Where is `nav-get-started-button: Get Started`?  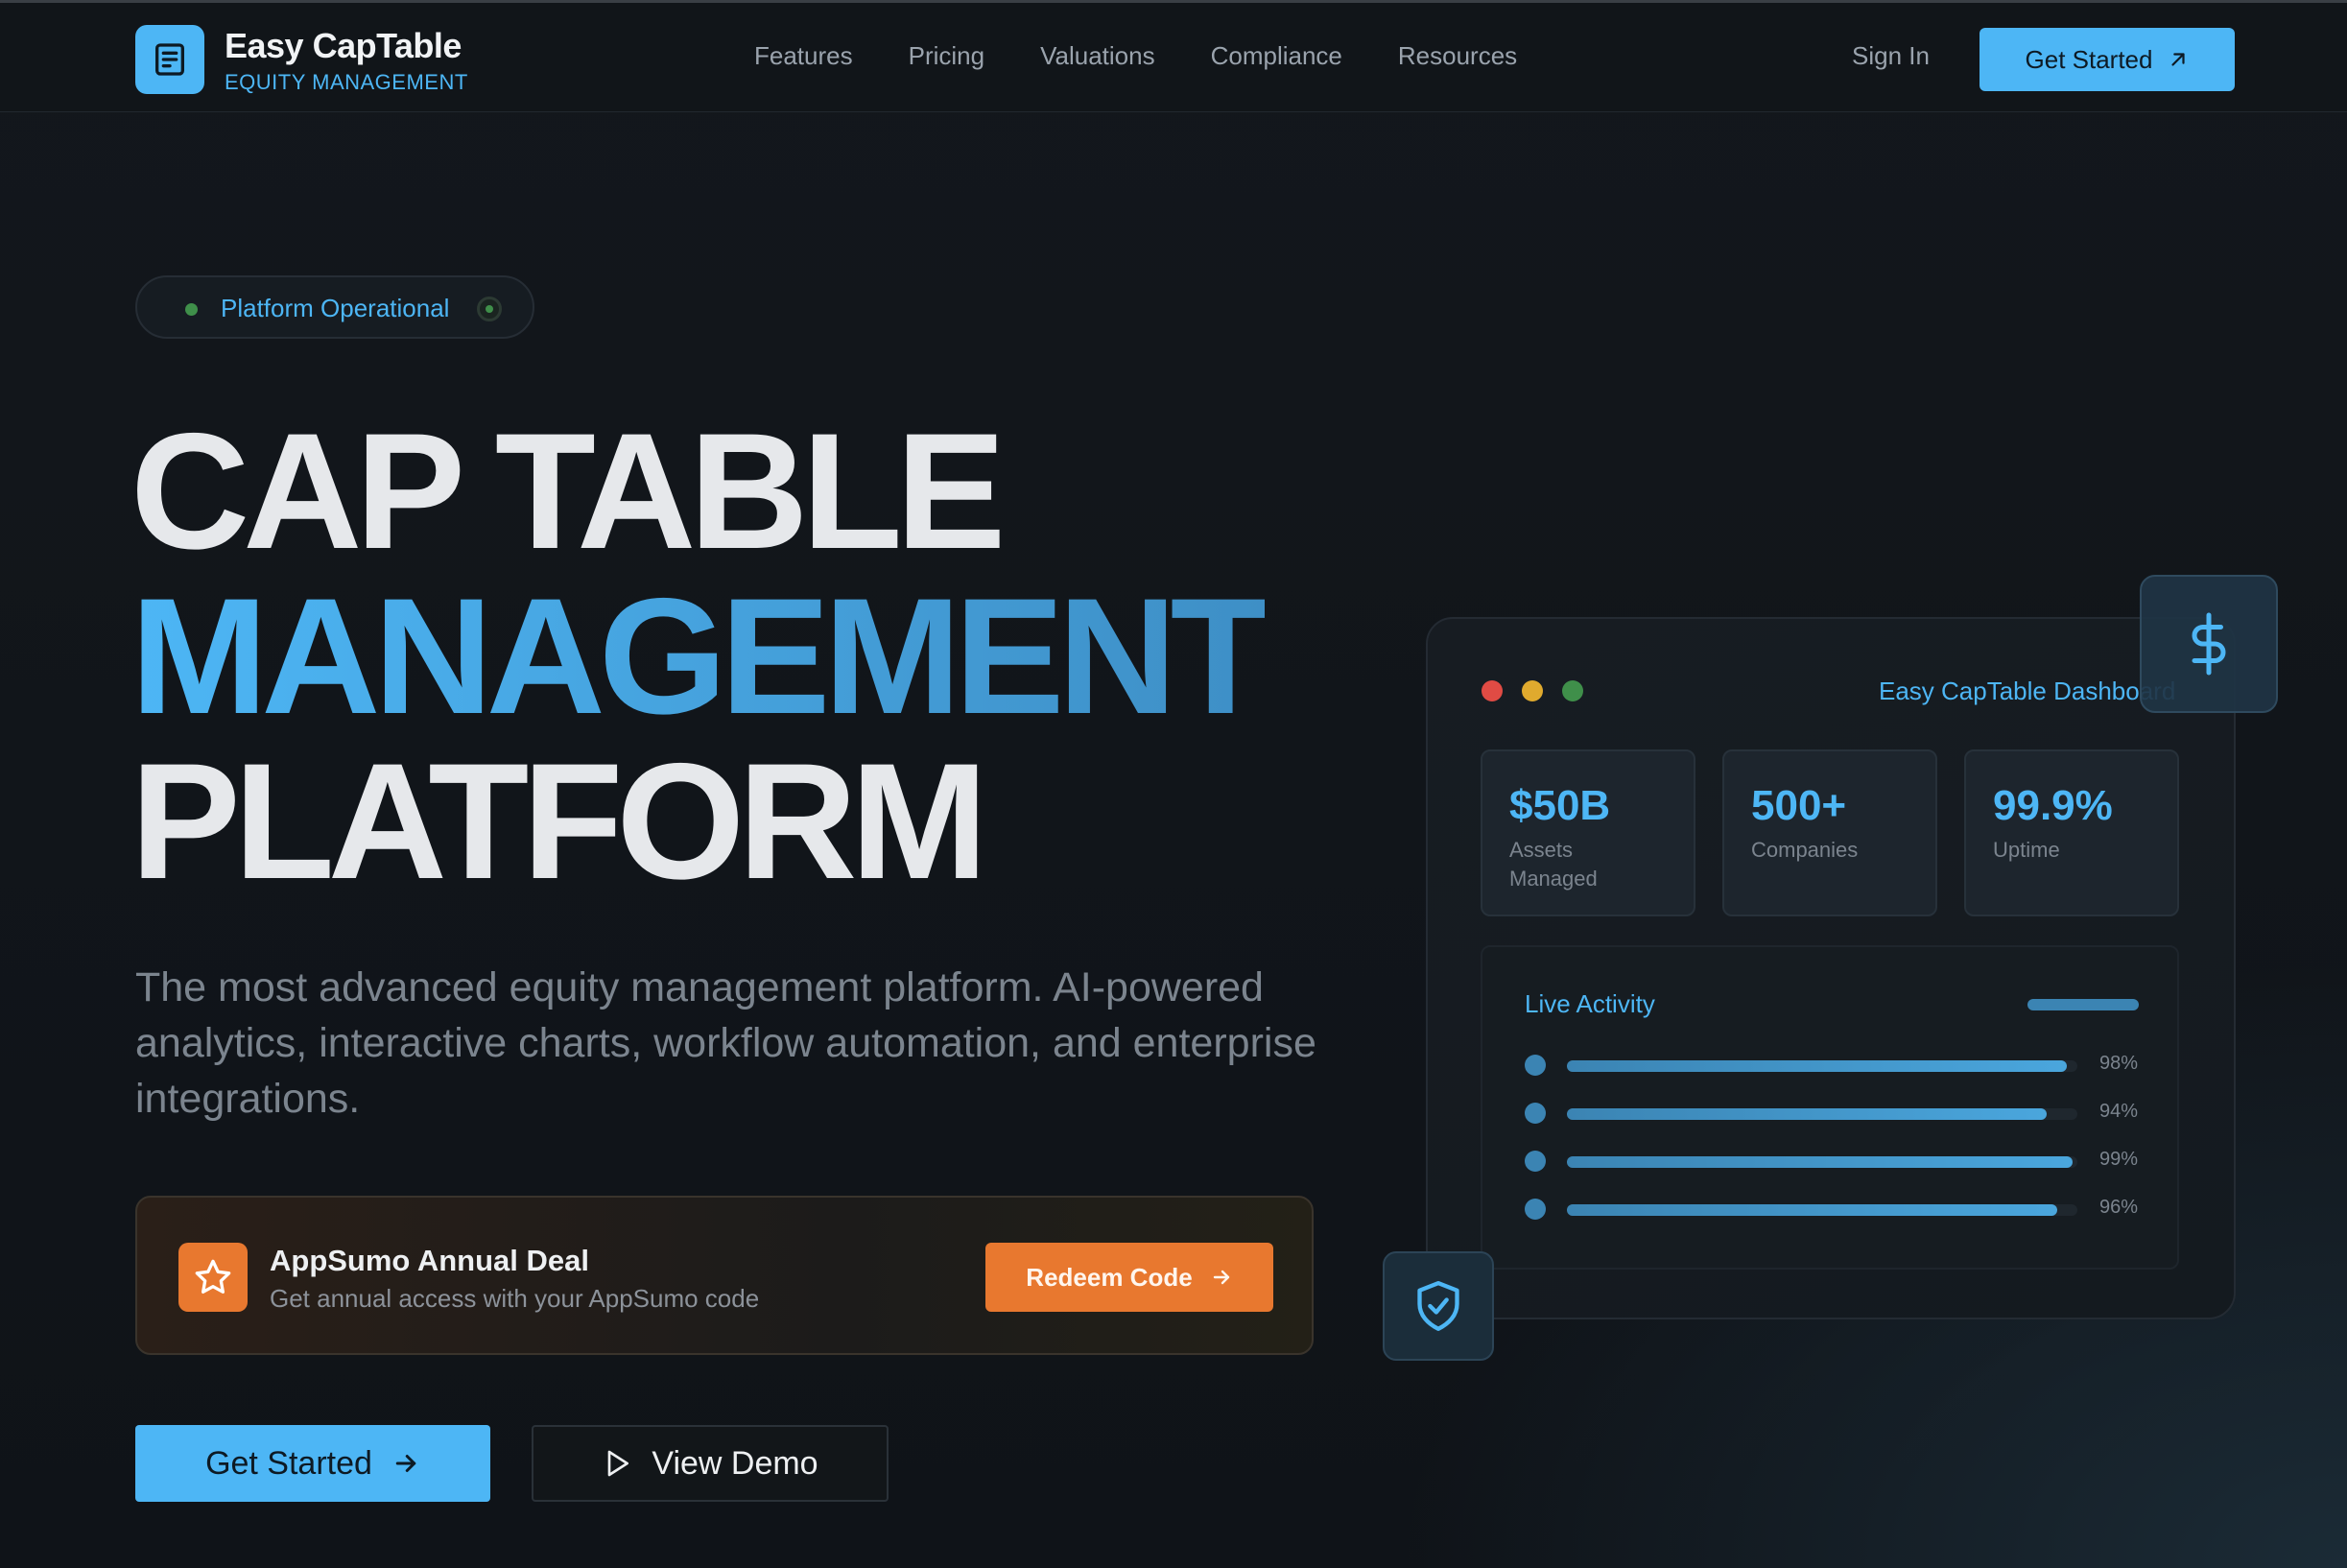 nav-get-started-button: Get Started is located at coordinates (2107, 59).